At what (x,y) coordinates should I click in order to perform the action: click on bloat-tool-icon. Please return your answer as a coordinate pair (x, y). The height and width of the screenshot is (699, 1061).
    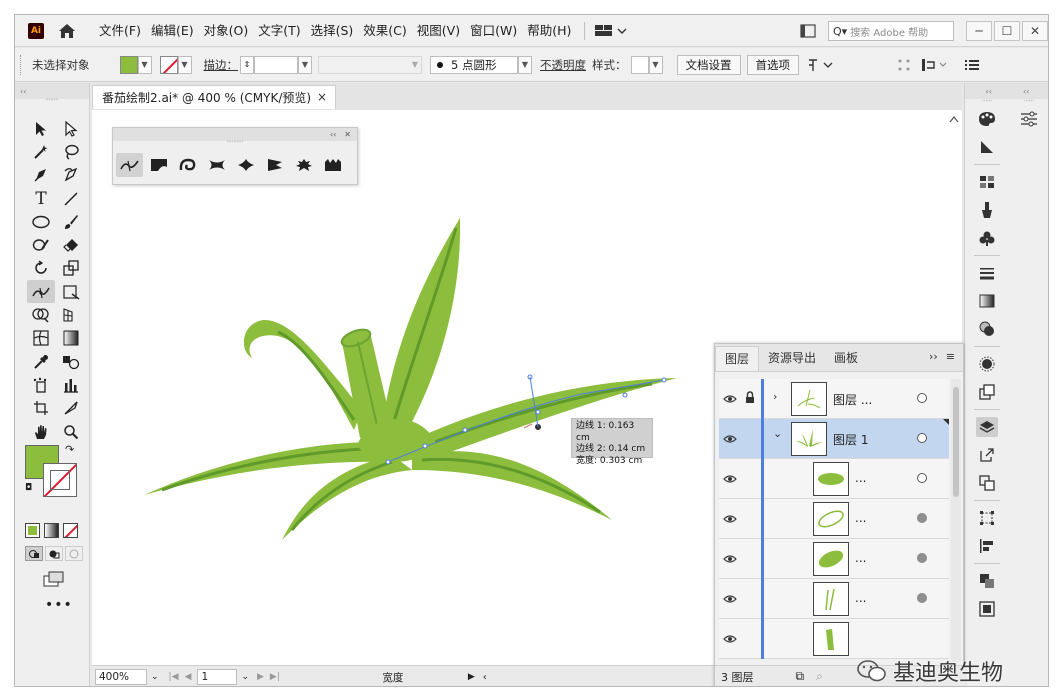
    Looking at the image, I should click on (245, 165).